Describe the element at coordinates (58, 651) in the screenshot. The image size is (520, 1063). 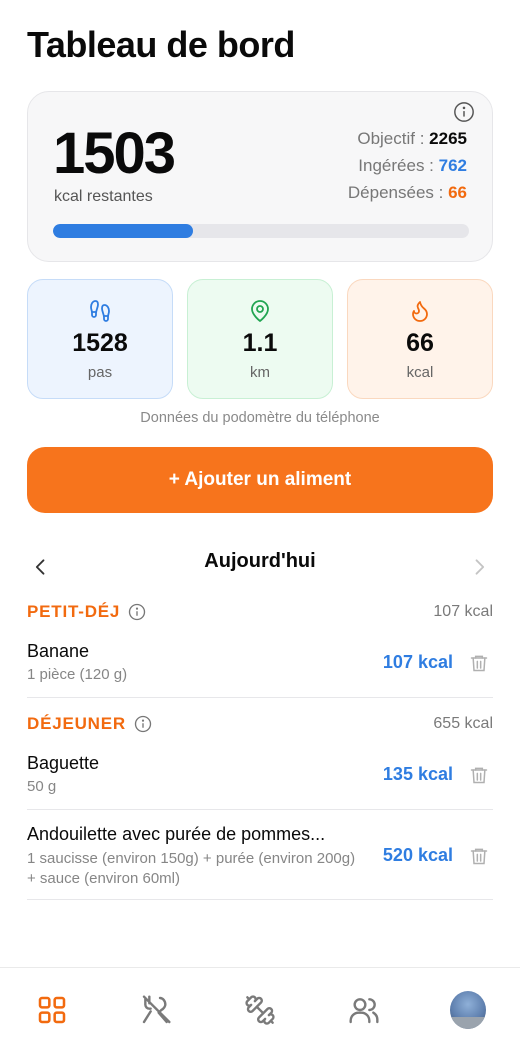
I see `food-name: Banane` at that location.